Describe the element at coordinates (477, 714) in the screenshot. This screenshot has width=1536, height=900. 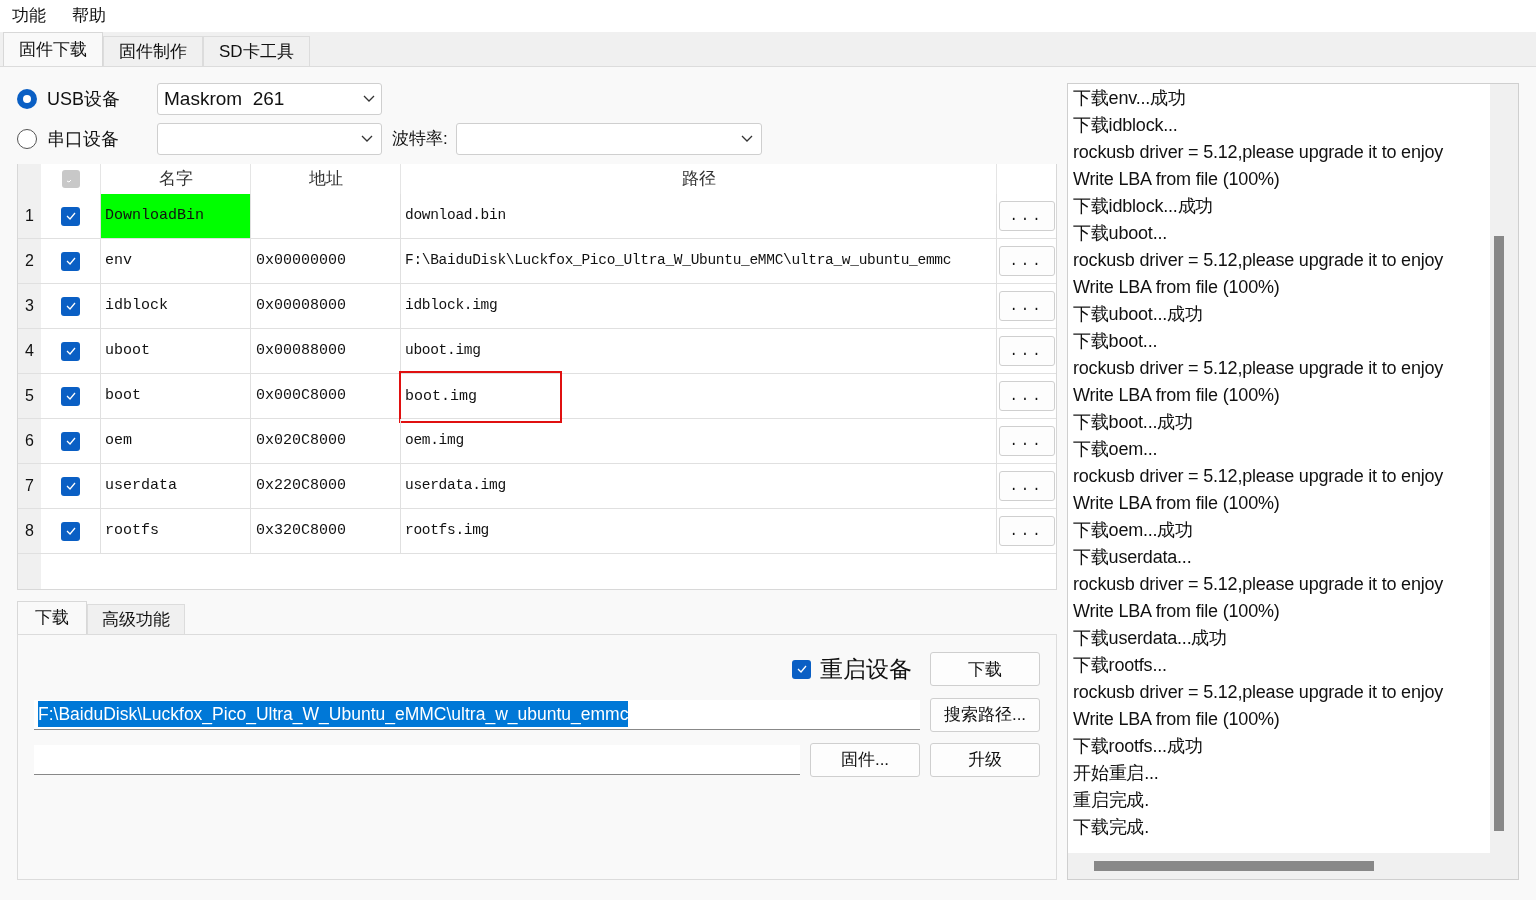
I see `path-field: F:\BaiduDisk\Luckfox_Pico_Ultra_W_Ubuntu_eMMC\ultra_w_ubuntu_emmc` at that location.